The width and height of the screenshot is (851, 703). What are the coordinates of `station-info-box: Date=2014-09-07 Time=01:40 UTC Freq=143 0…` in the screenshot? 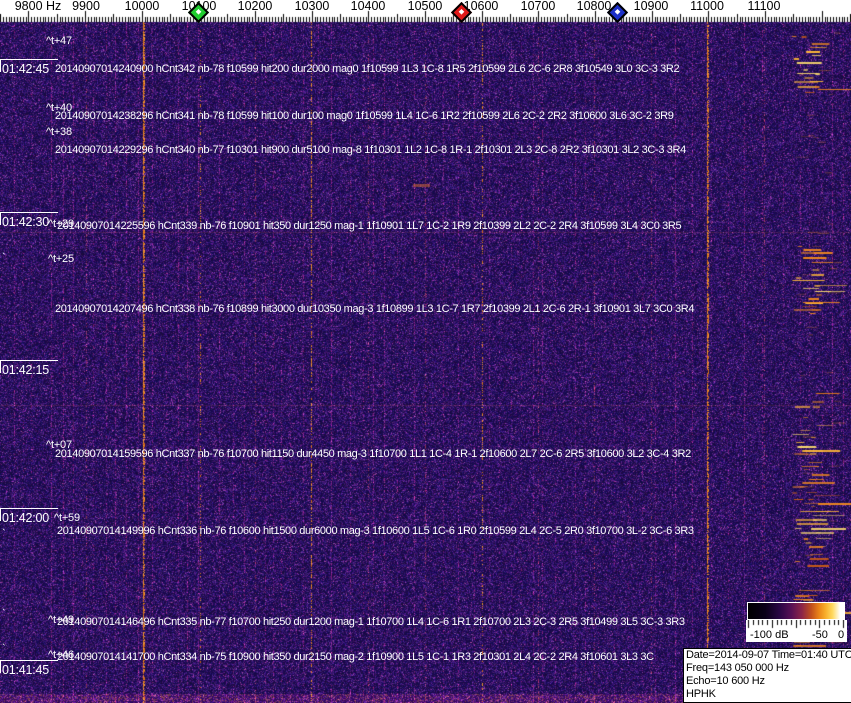 It's located at (767, 675).